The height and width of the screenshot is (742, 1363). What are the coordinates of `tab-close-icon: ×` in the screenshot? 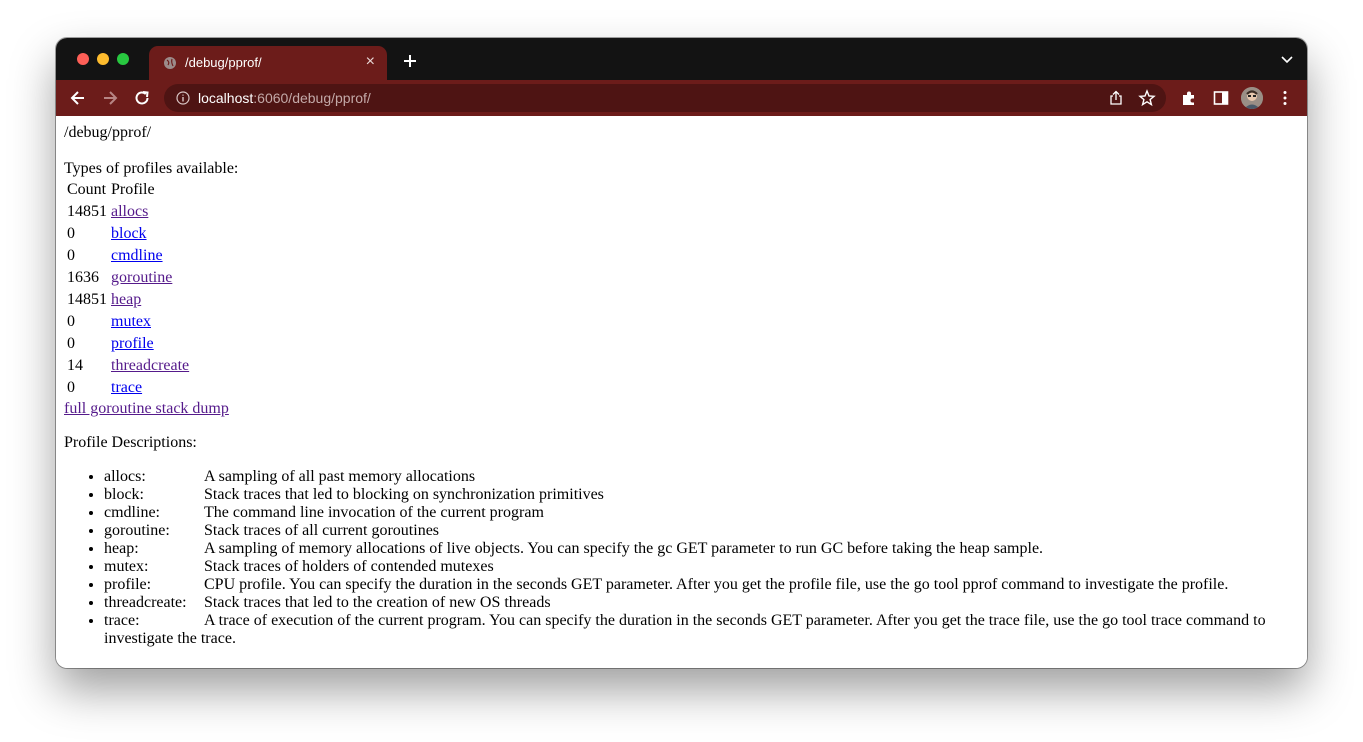 It's located at (370, 62).